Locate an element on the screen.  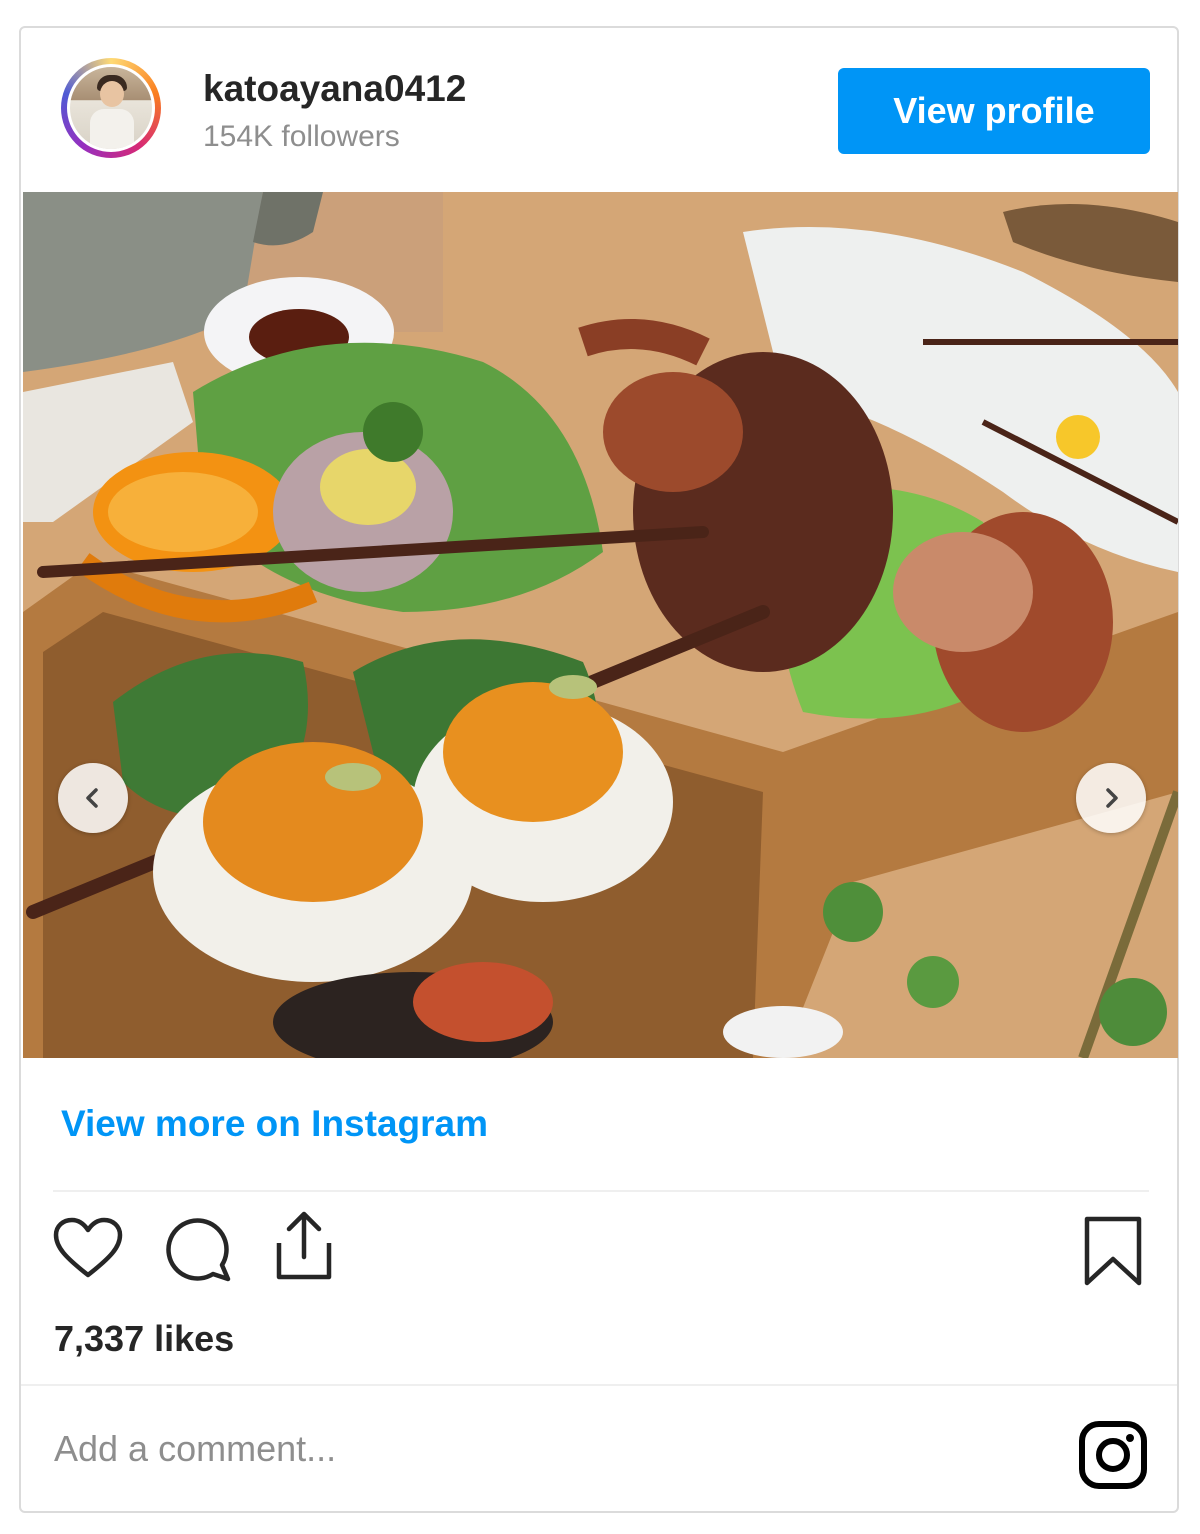
carousel-next-button is located at coordinates (1111, 798).